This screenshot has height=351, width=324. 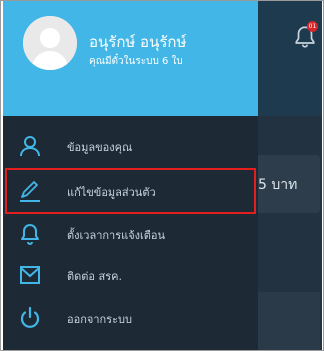 What do you see at coordinates (100, 147) in the screenshot?
I see `menu-item-label: ข้อมูลของคุณ` at bounding box center [100, 147].